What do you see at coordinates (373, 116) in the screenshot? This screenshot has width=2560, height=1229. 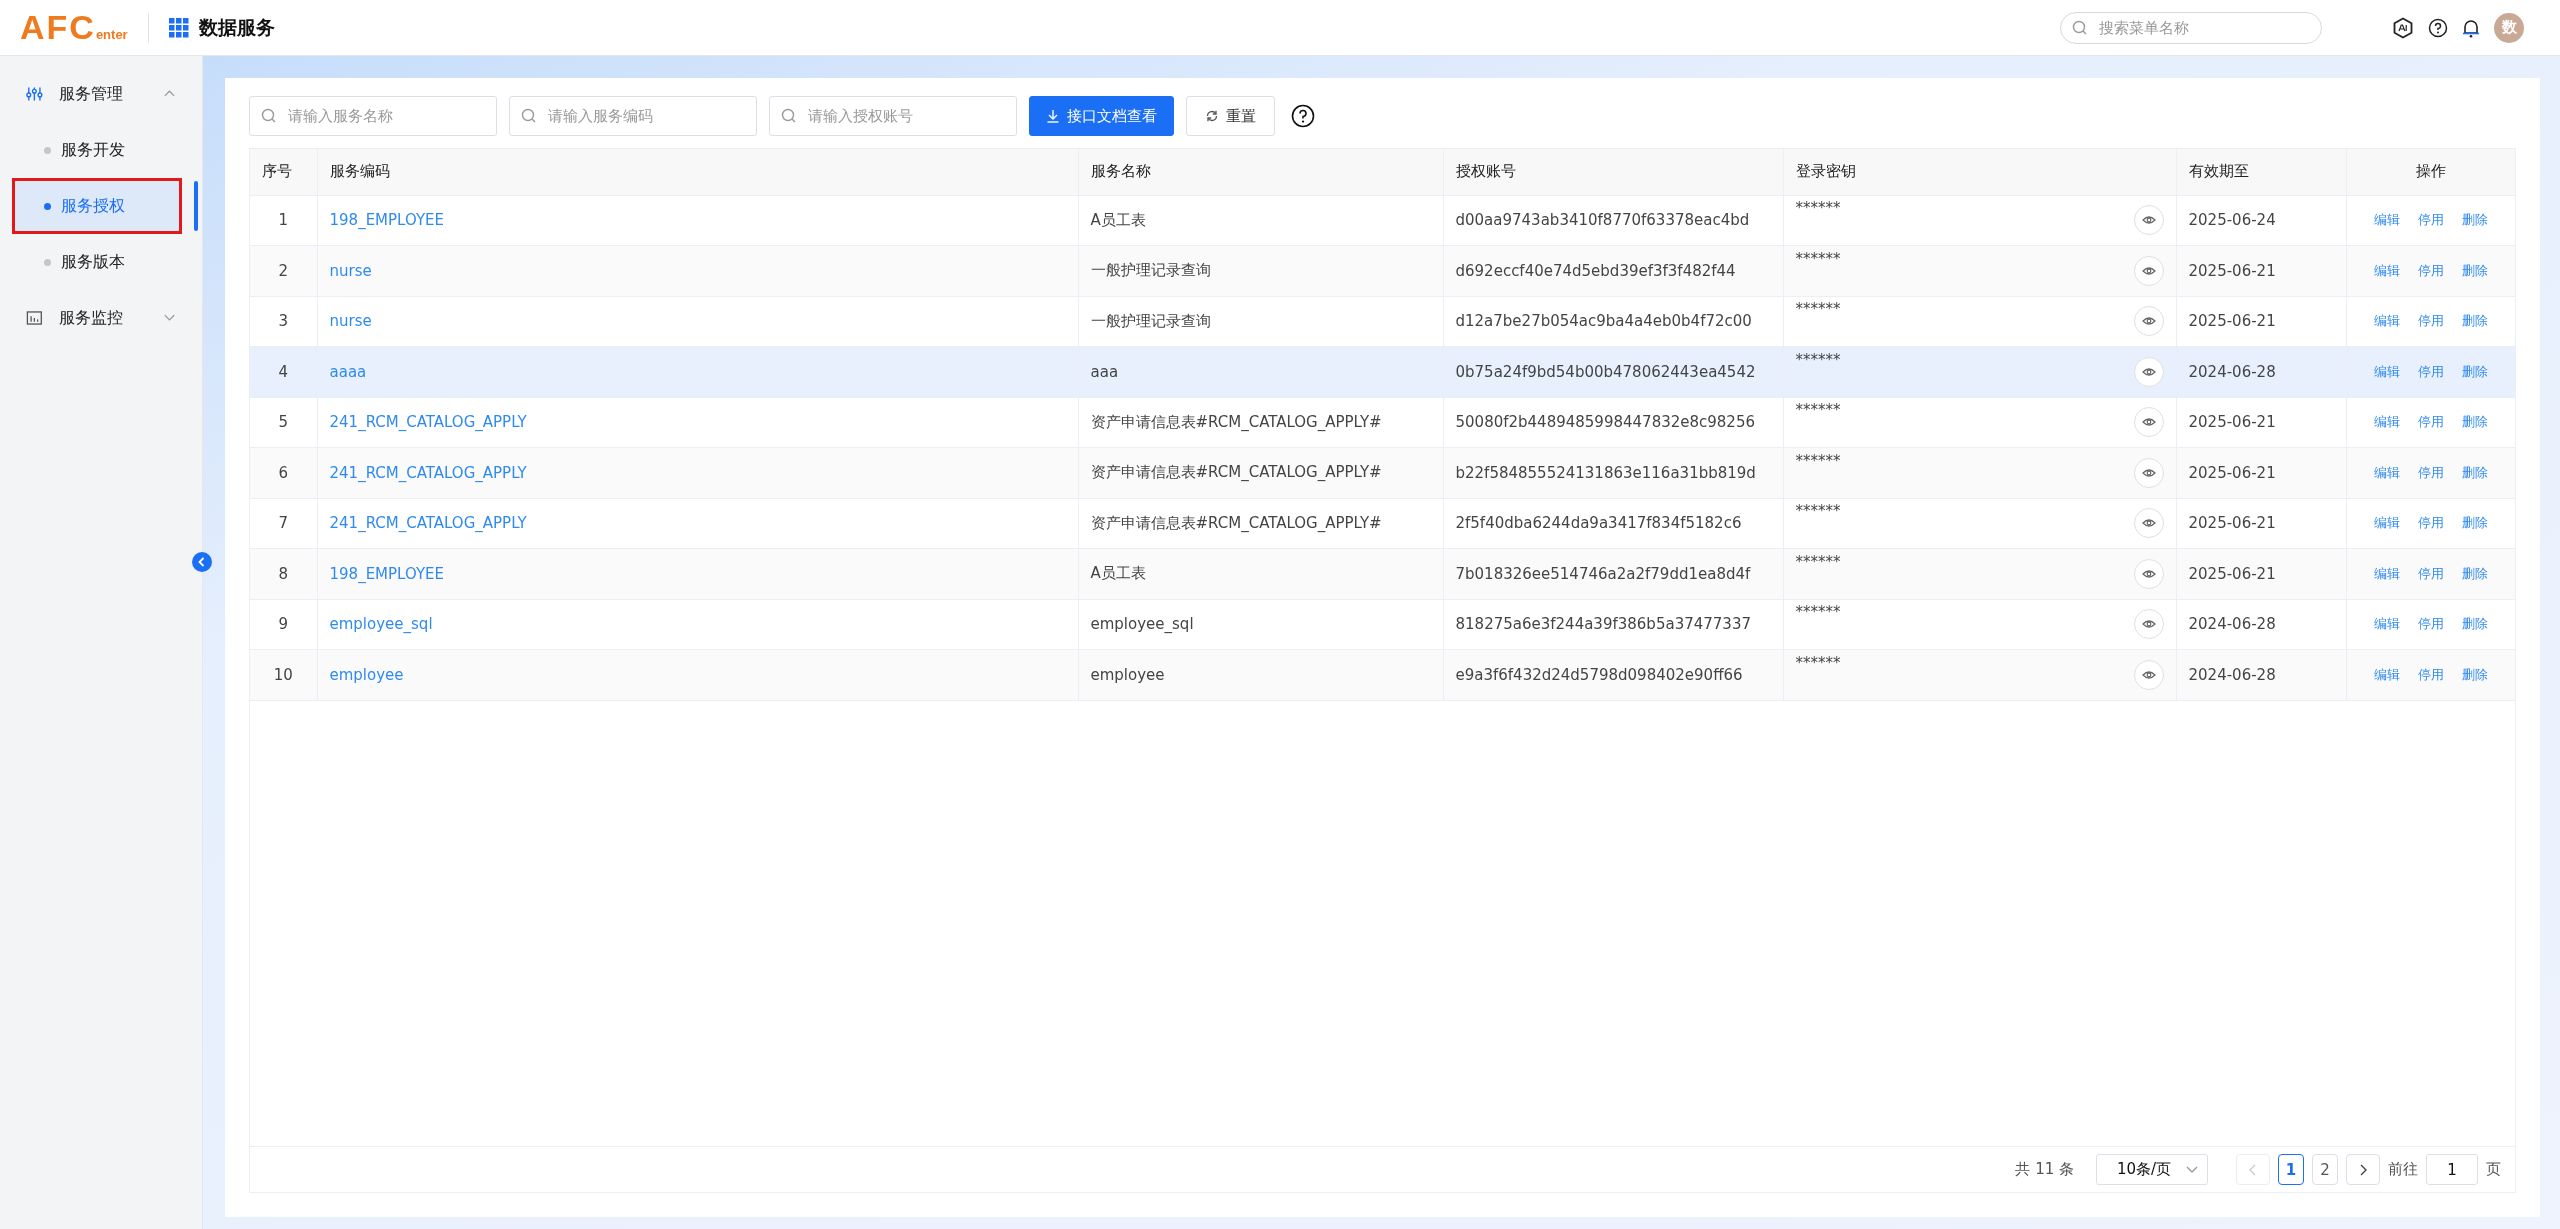 I see `filter-search-field: 请输入服务名称` at bounding box center [373, 116].